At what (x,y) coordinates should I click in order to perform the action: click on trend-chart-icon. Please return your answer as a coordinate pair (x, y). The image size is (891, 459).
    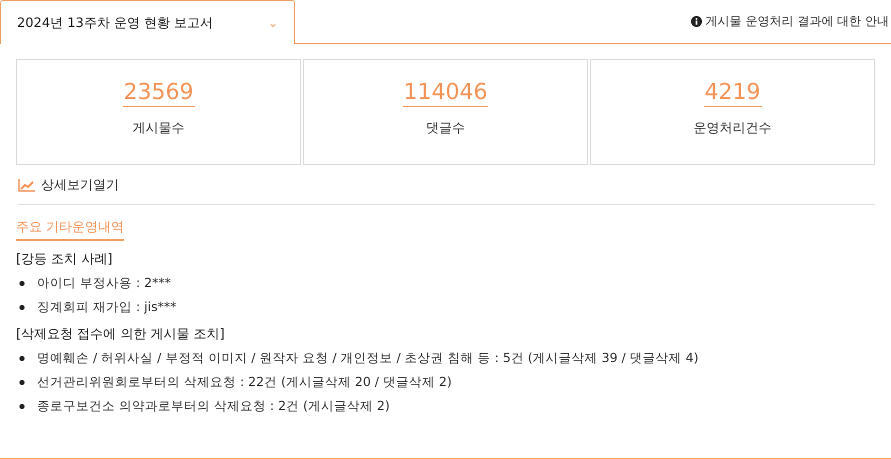
    Looking at the image, I should click on (26, 185).